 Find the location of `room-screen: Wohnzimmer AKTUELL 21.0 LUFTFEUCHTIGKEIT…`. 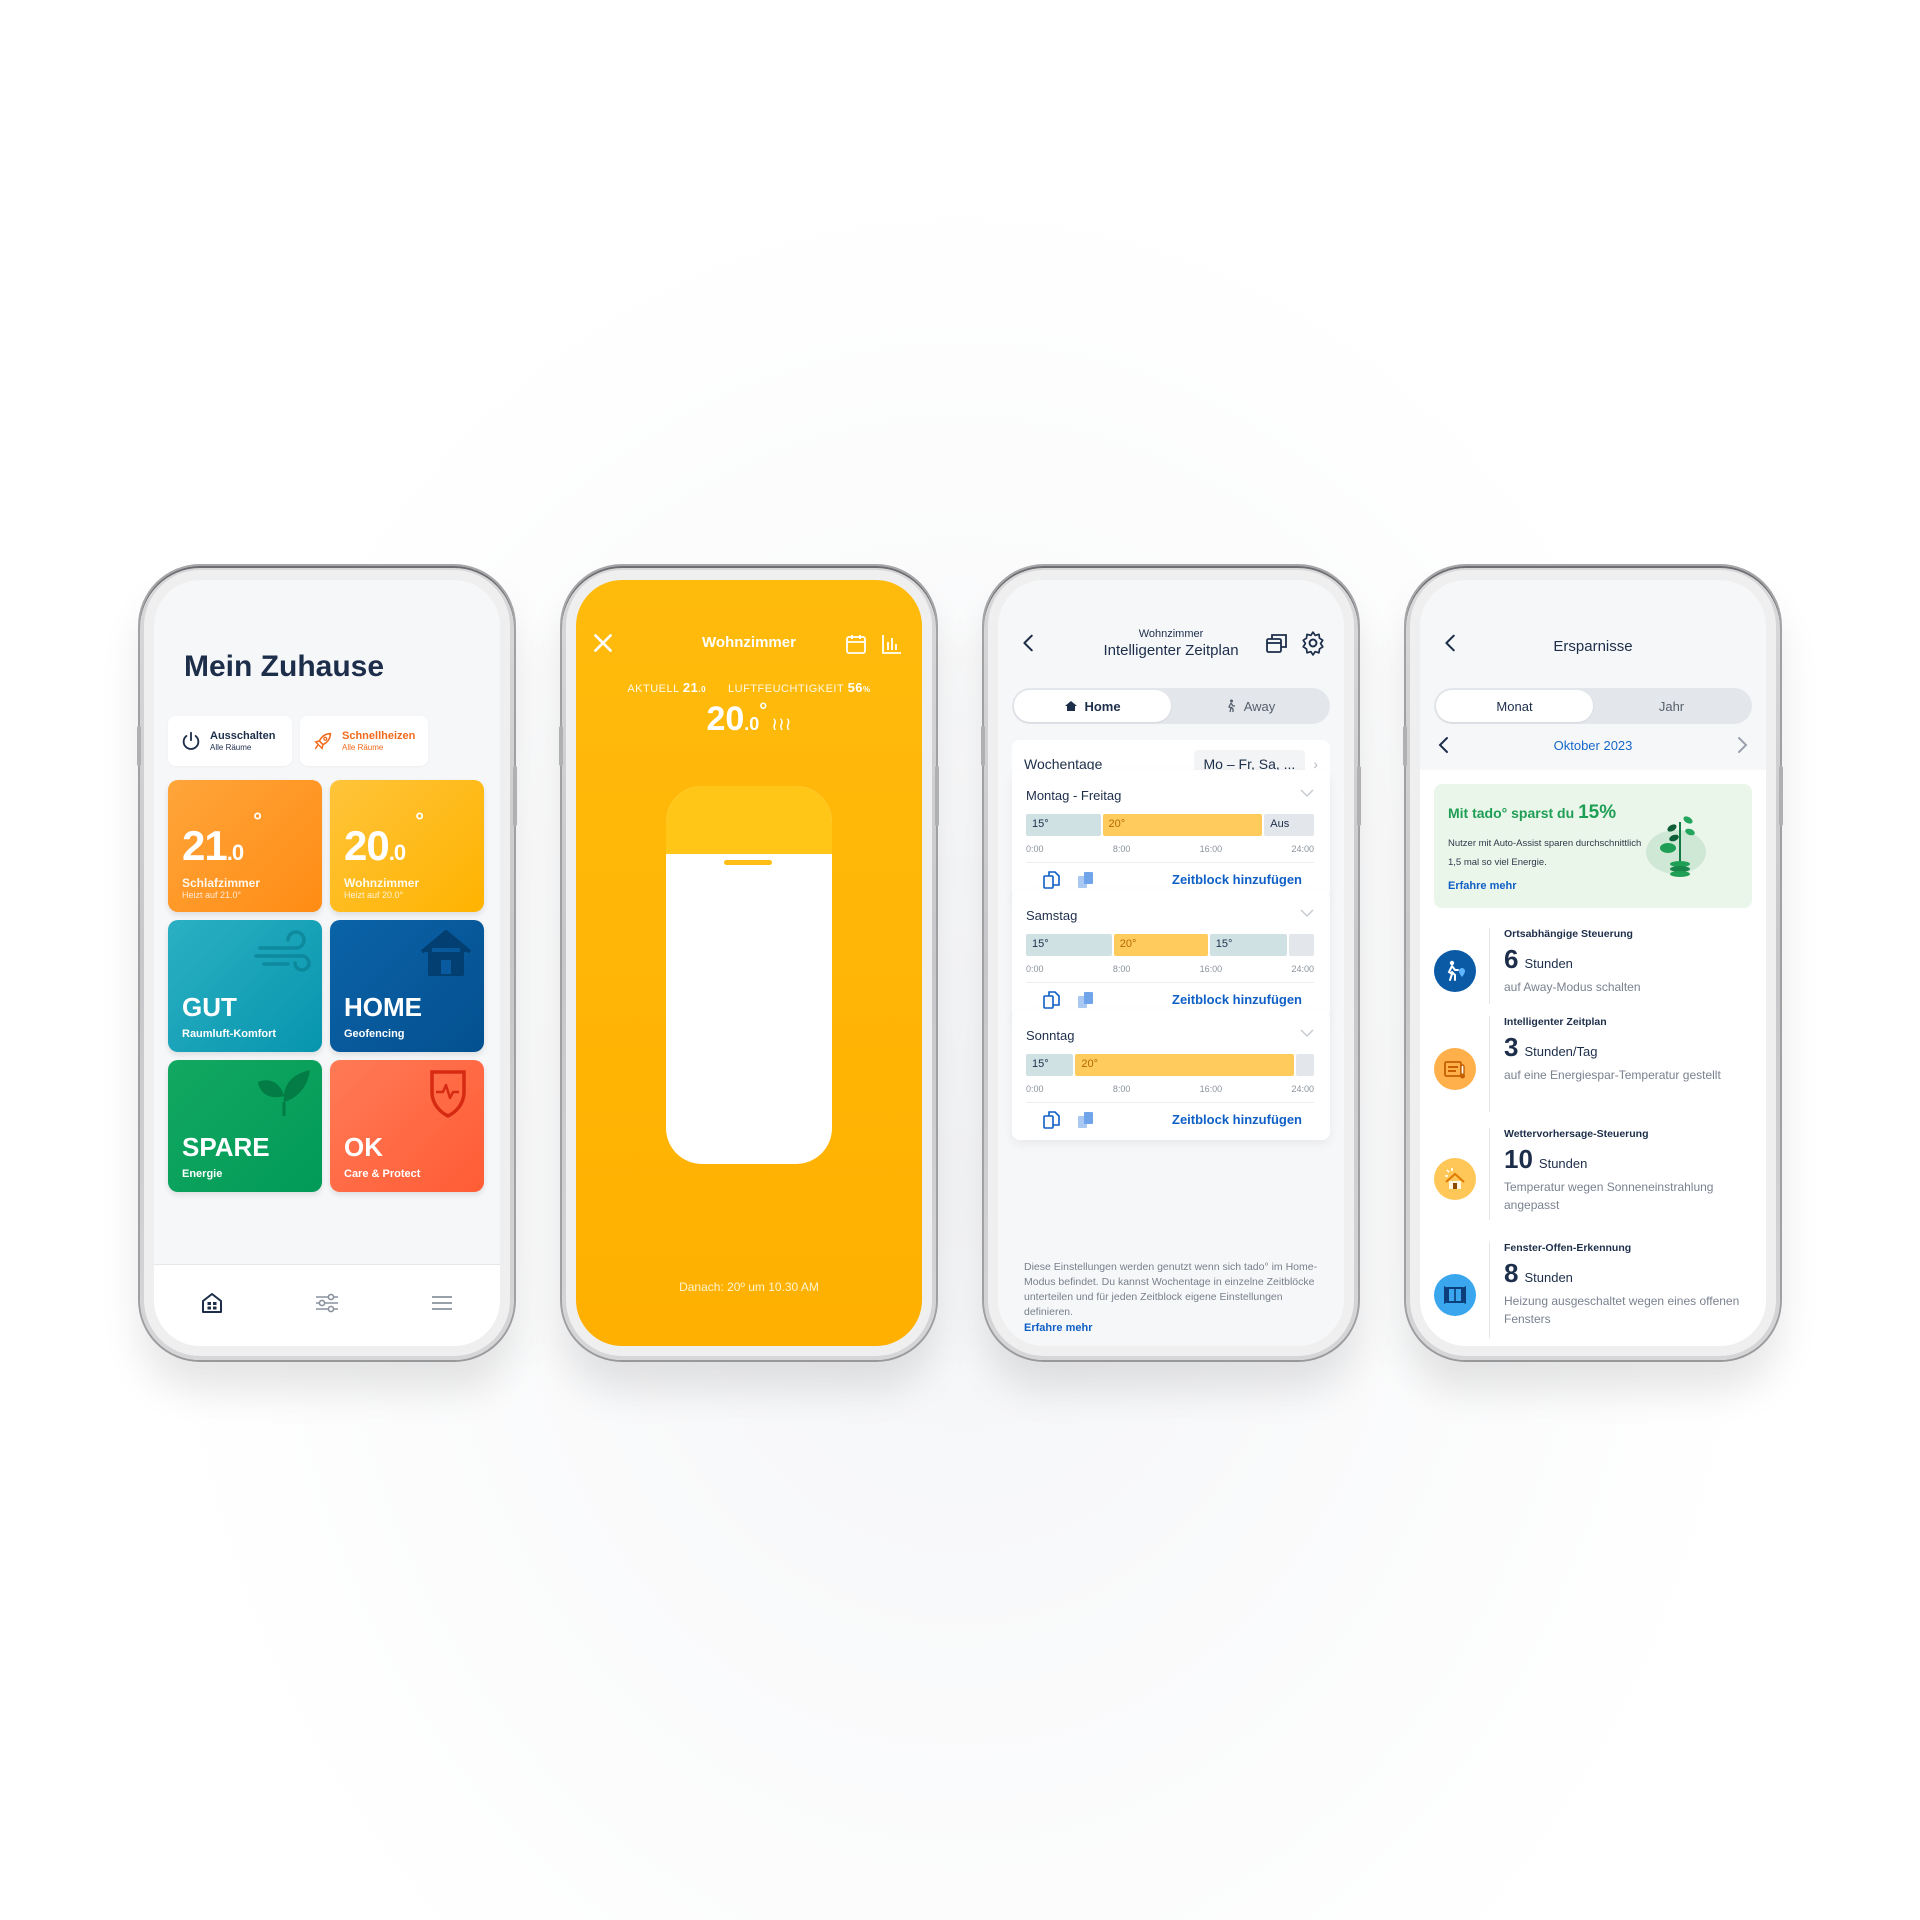

room-screen: Wohnzimmer AKTUELL 21.0 LUFTFEUCHTIGKEIT… is located at coordinates (749, 963).